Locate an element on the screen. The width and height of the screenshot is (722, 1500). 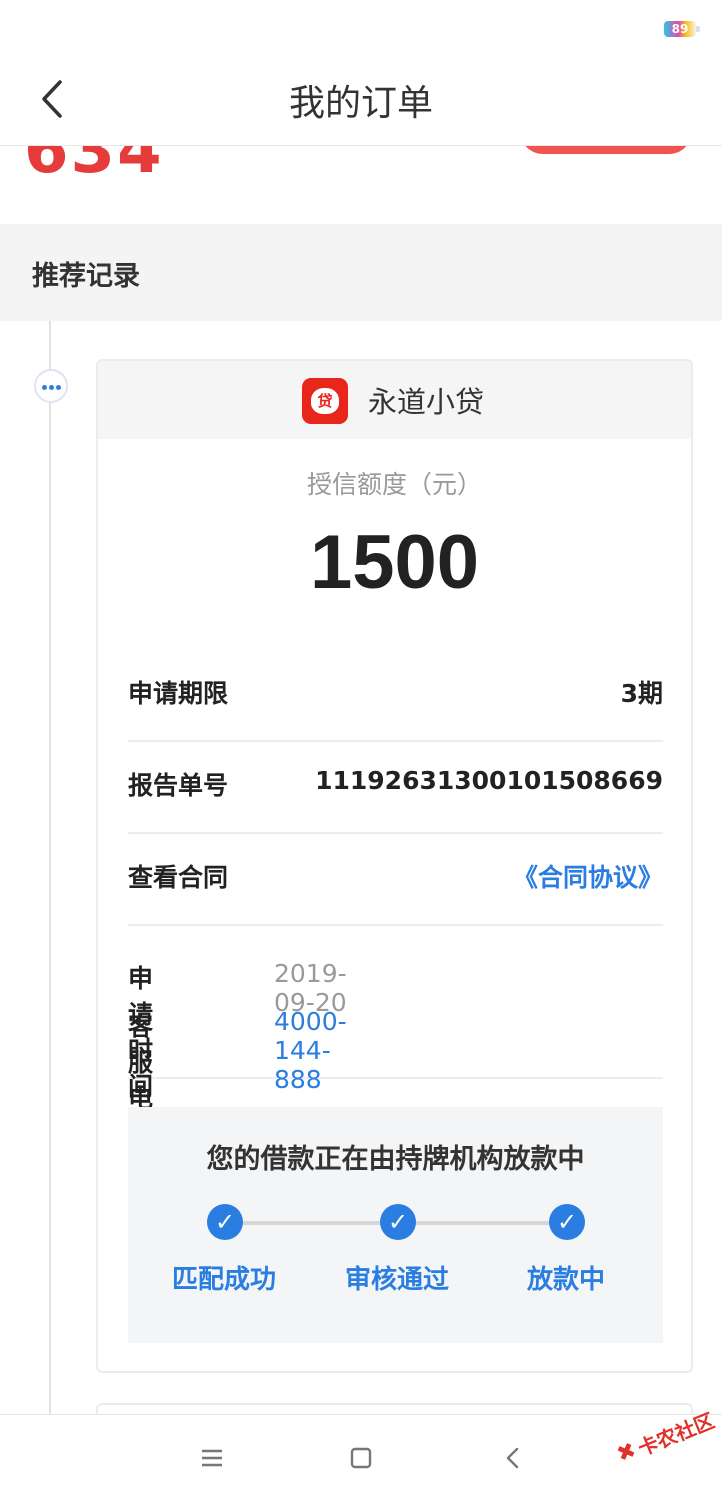
home-button is located at coordinates (361, 1458).